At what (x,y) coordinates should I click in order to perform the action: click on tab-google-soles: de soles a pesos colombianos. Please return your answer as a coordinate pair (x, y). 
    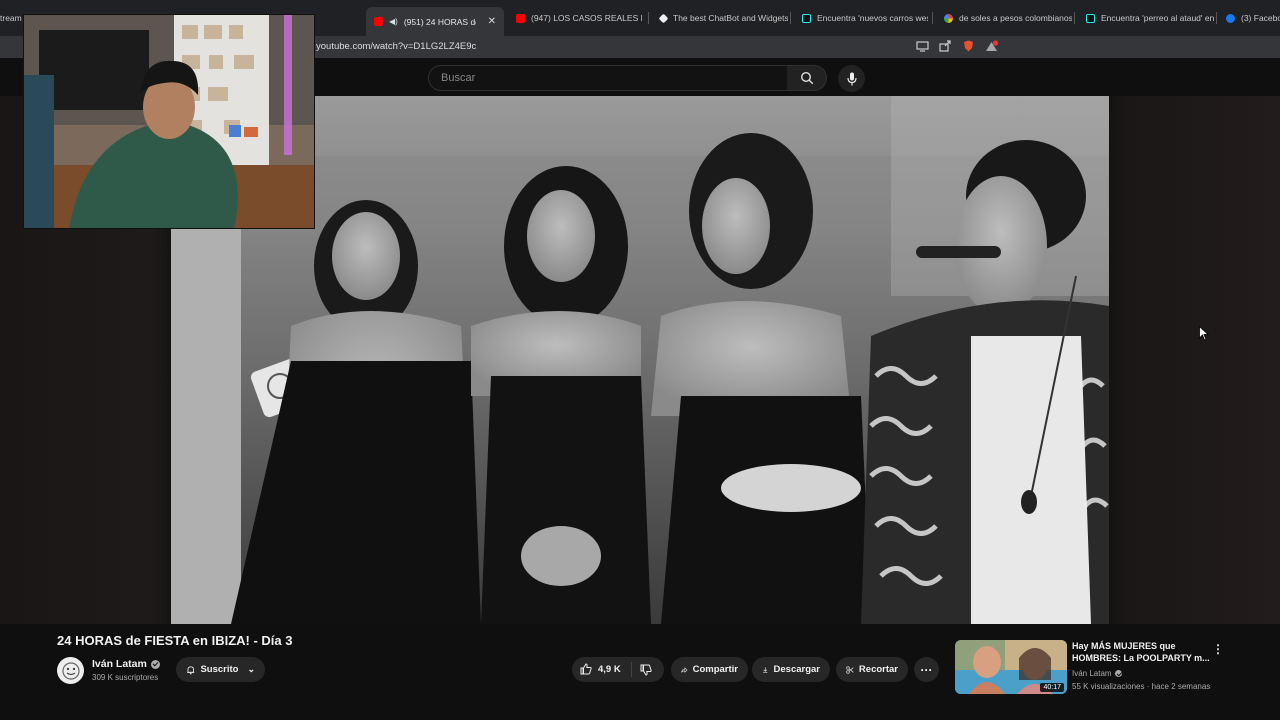
    Looking at the image, I should click on (1004, 18).